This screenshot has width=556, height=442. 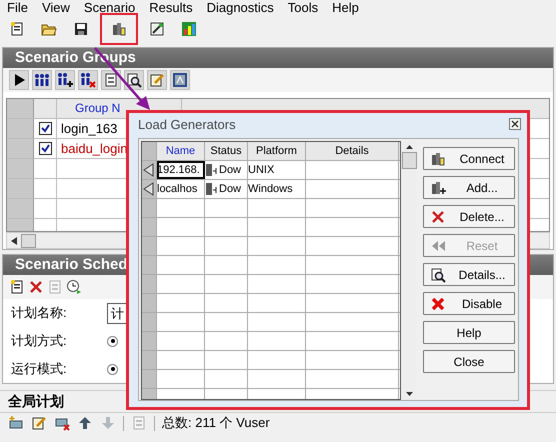 I want to click on column-header: Platform, so click(x=277, y=151).